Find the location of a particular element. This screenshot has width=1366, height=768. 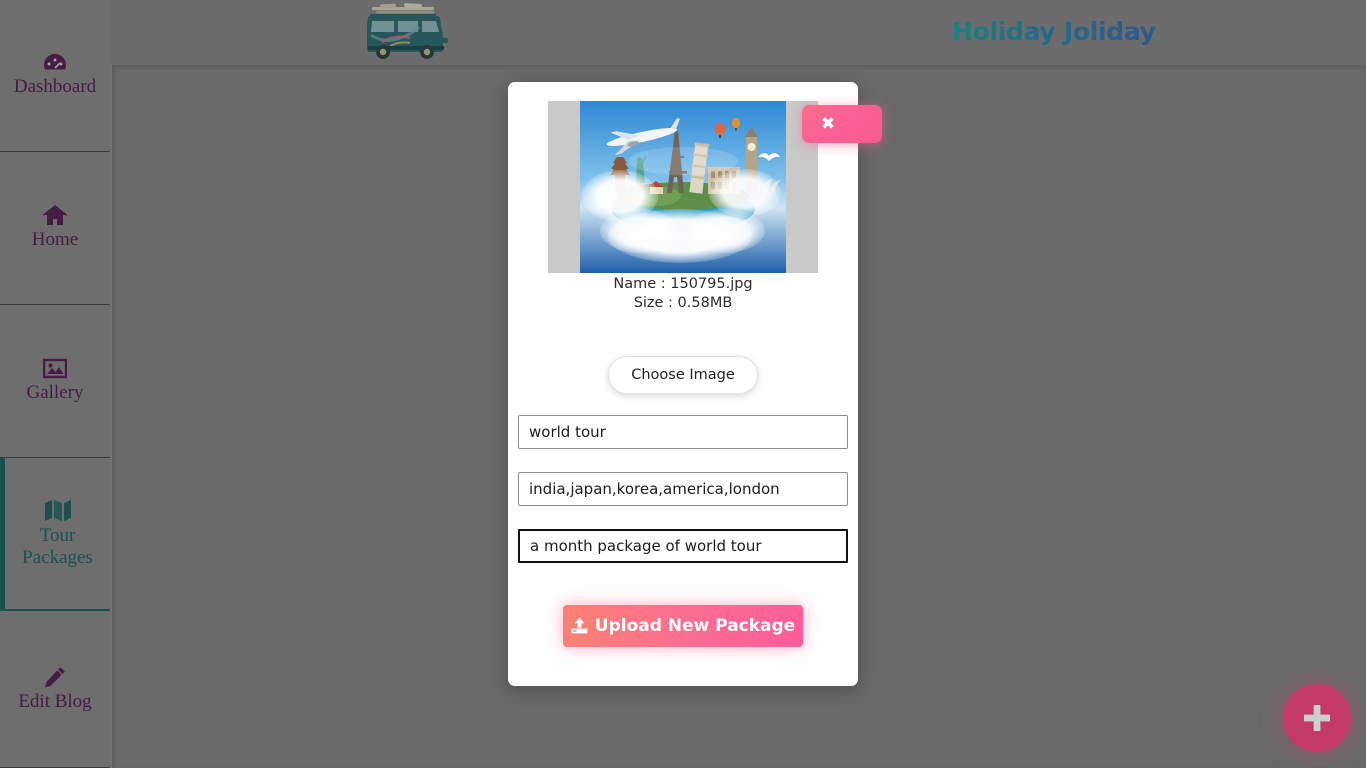

file-metadata: Name : 150795.jpg Size : 0.58MB is located at coordinates (683, 294).